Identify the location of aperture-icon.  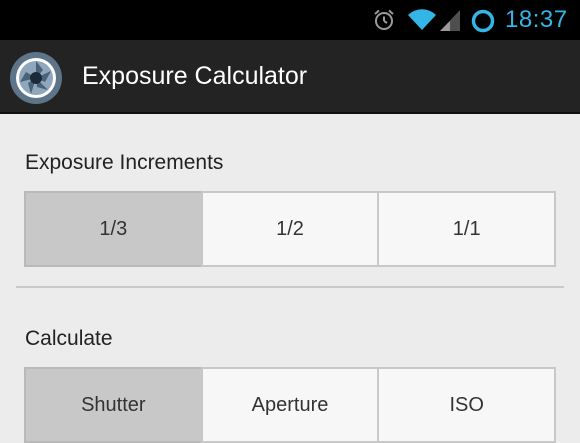
(36, 78).